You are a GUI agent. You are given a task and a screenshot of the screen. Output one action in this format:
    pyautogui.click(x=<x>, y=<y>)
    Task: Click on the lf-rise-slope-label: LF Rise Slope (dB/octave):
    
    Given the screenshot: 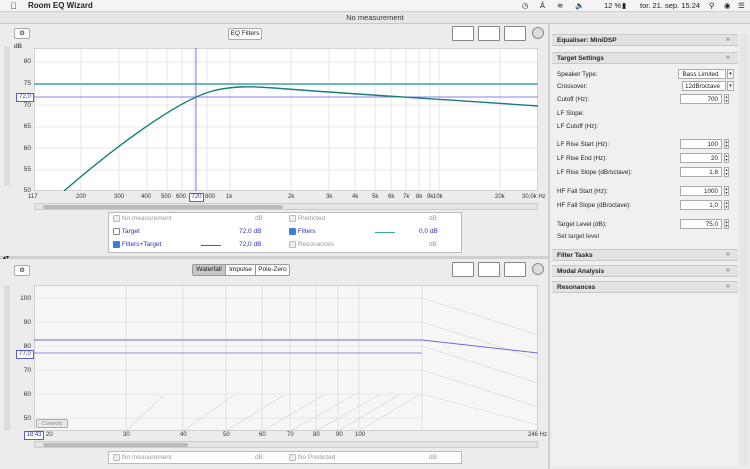 What is the action you would take?
    pyautogui.click(x=595, y=172)
    